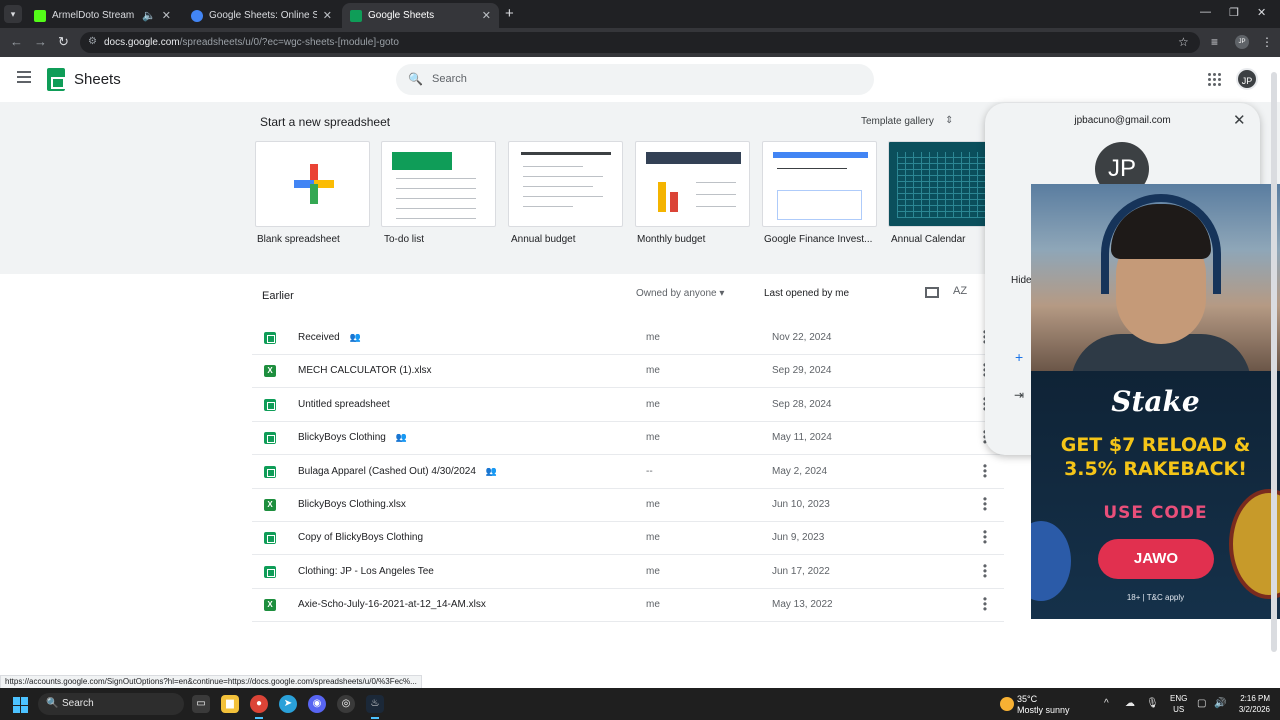  What do you see at coordinates (420, 15) in the screenshot?
I see `tab-google-sheets: Google Sheets ✕` at bounding box center [420, 15].